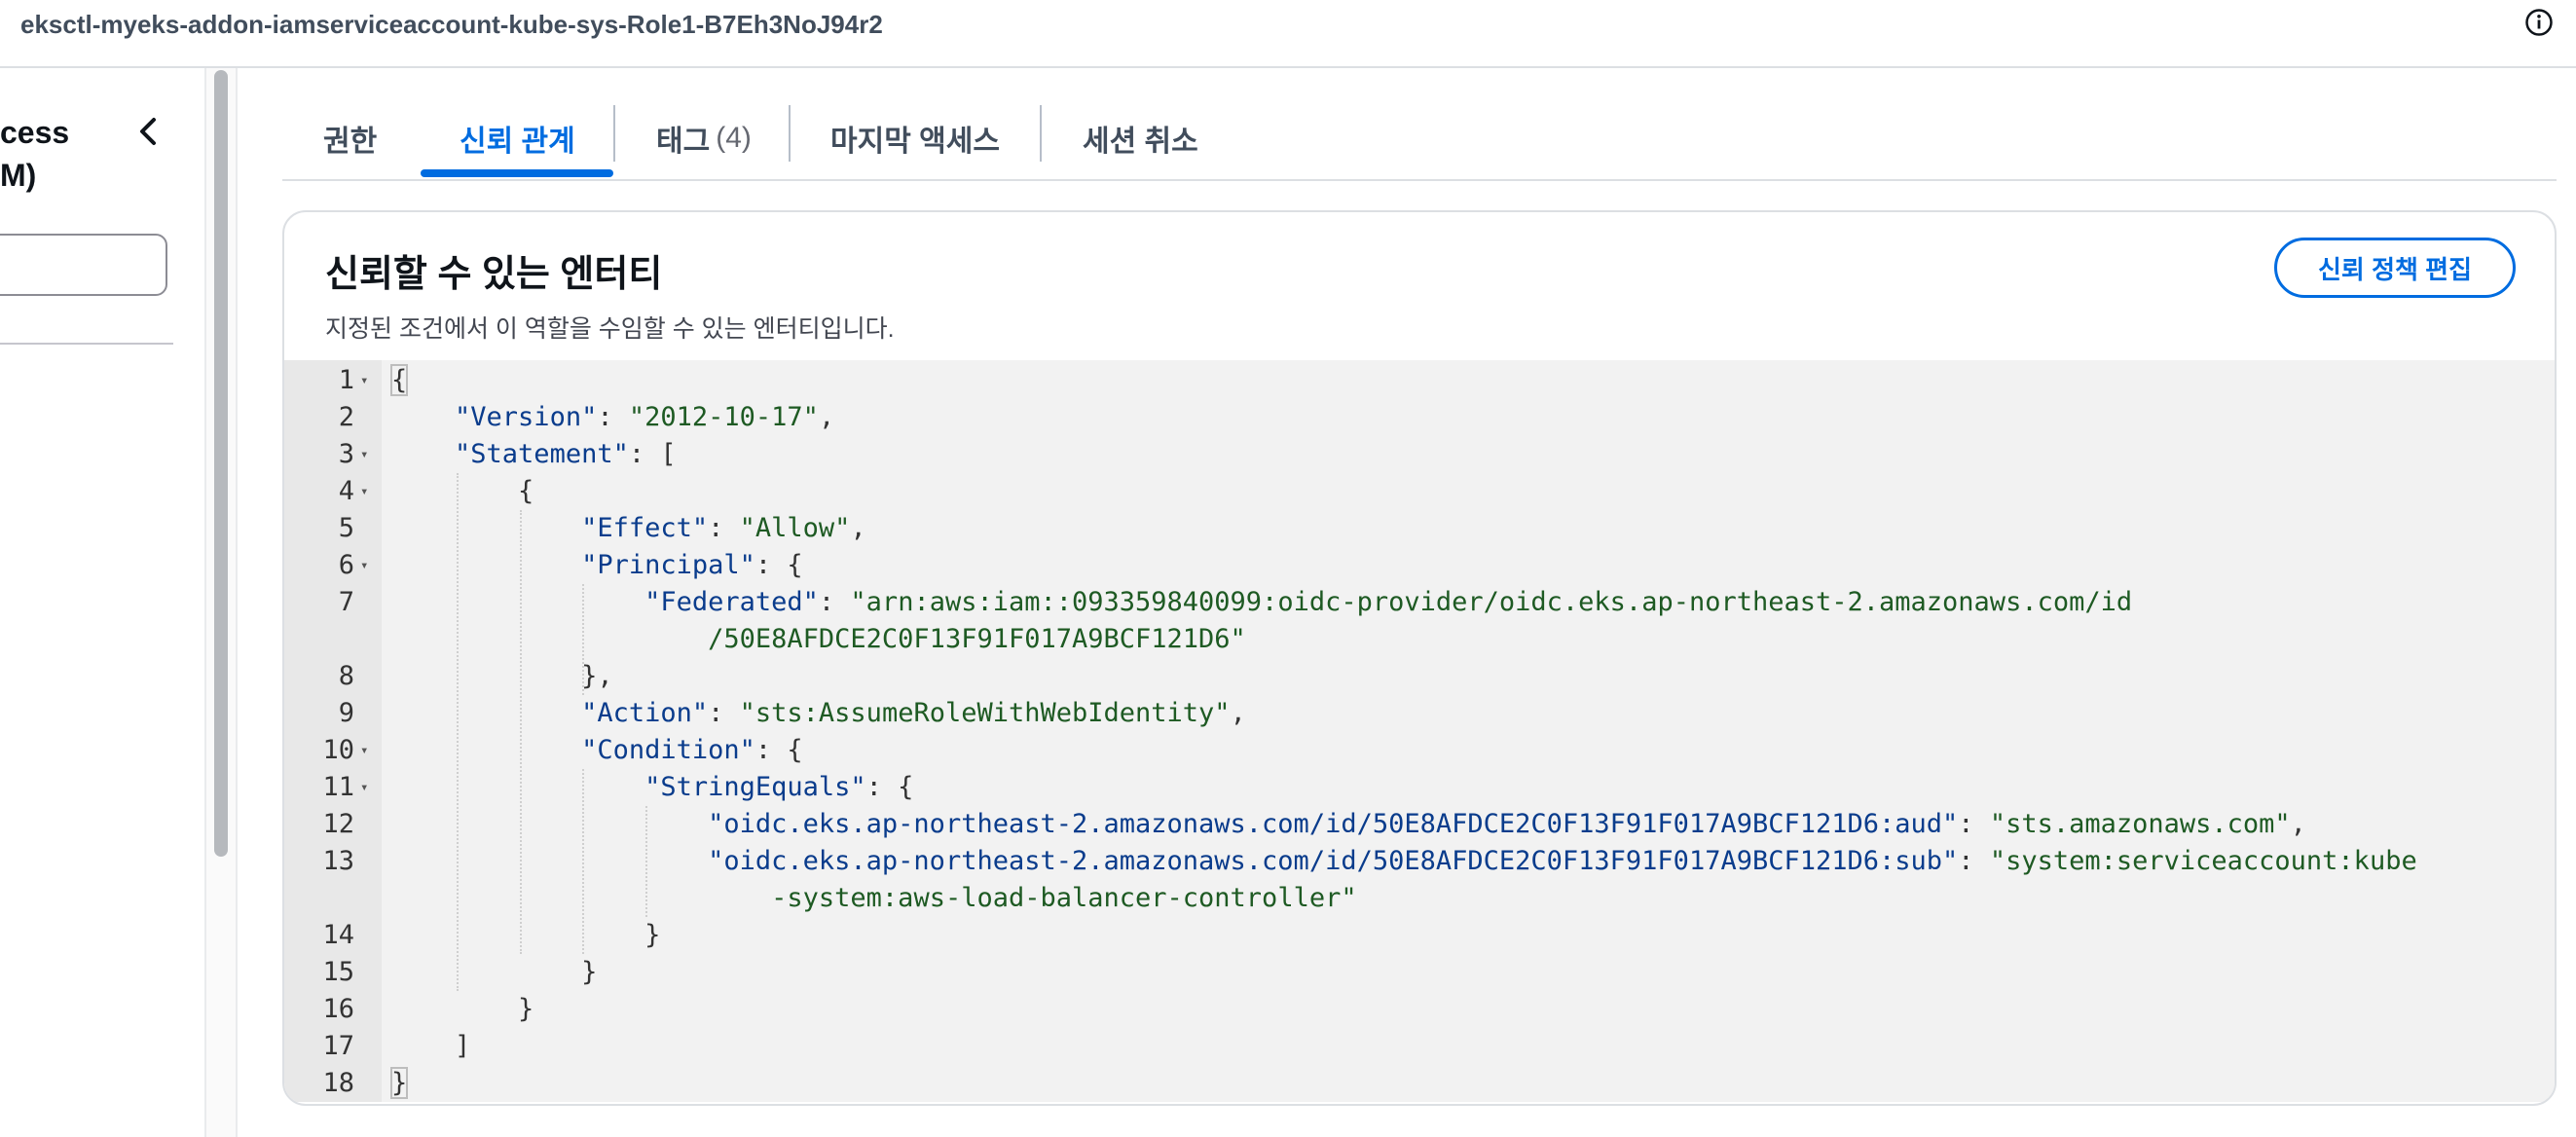  What do you see at coordinates (431, 1046) in the screenshot?
I see `code-line: ]` at bounding box center [431, 1046].